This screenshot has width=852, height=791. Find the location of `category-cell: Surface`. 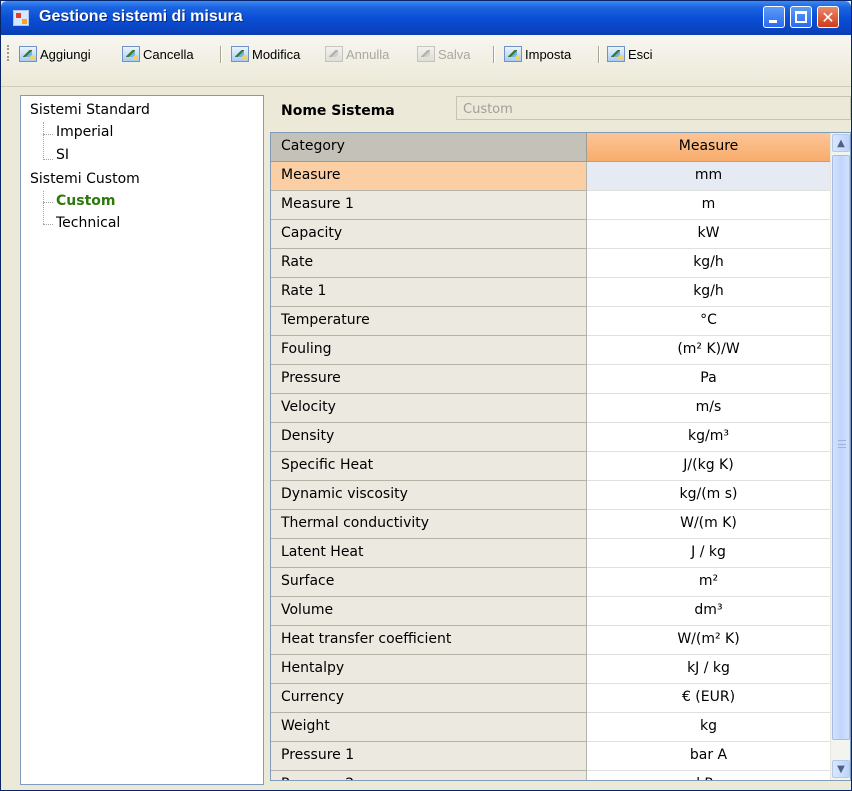

category-cell: Surface is located at coordinates (429, 582).